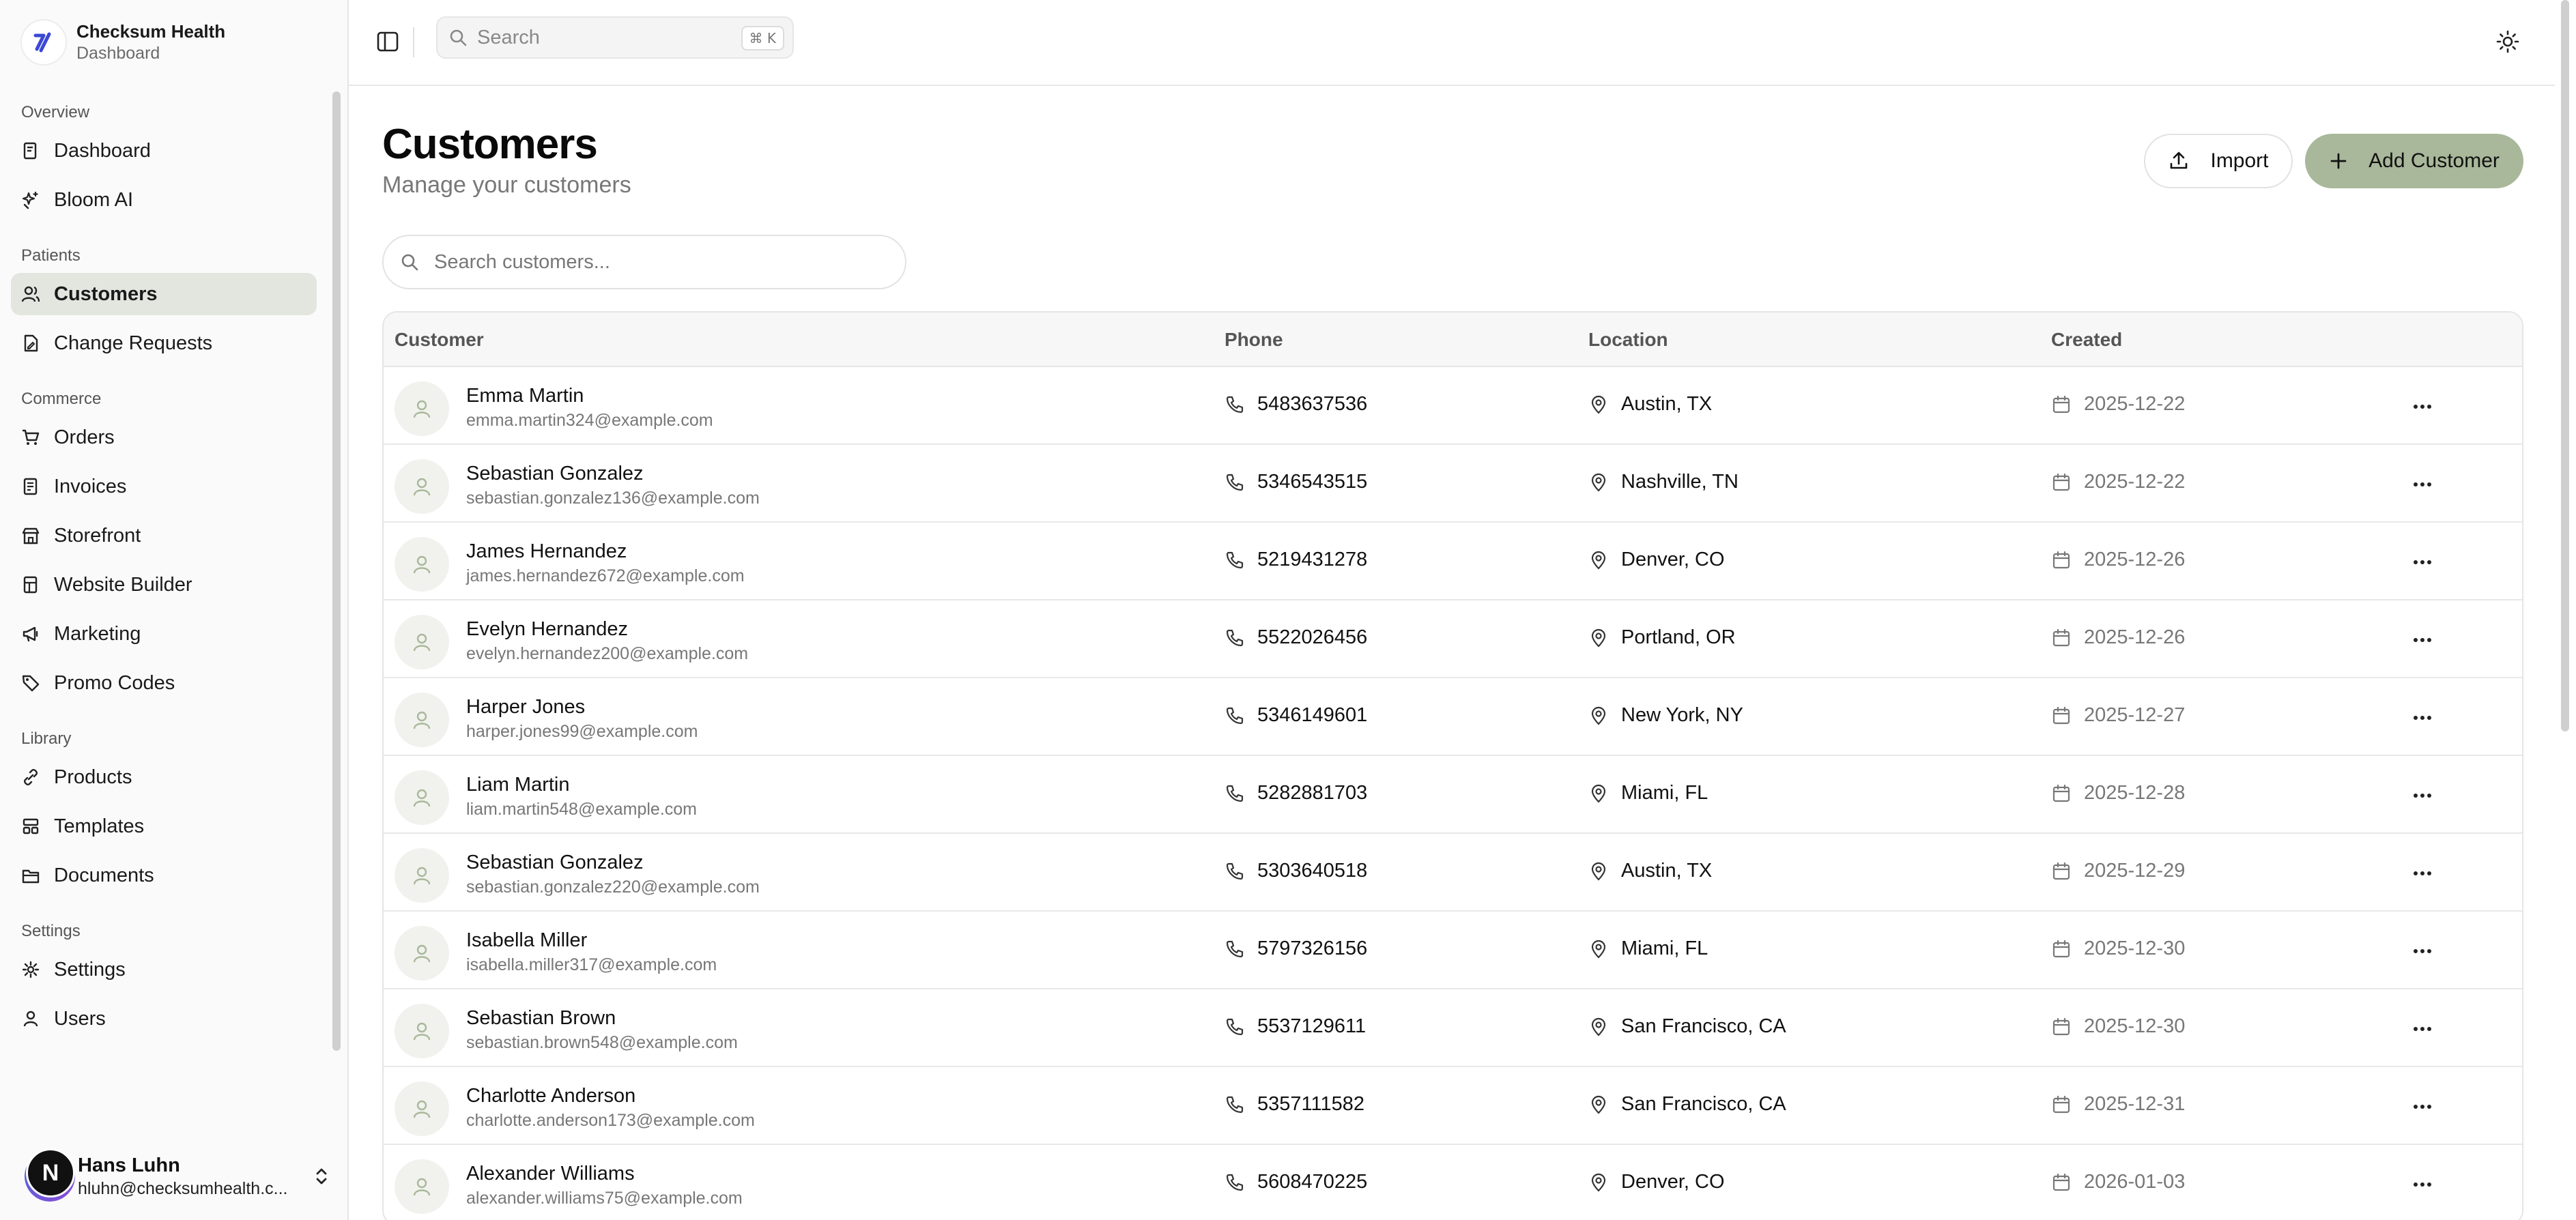 The height and width of the screenshot is (1220, 2576). Describe the element at coordinates (164, 683) in the screenshot. I see `sidebar-item-promo-codes: Promo Codes` at that location.